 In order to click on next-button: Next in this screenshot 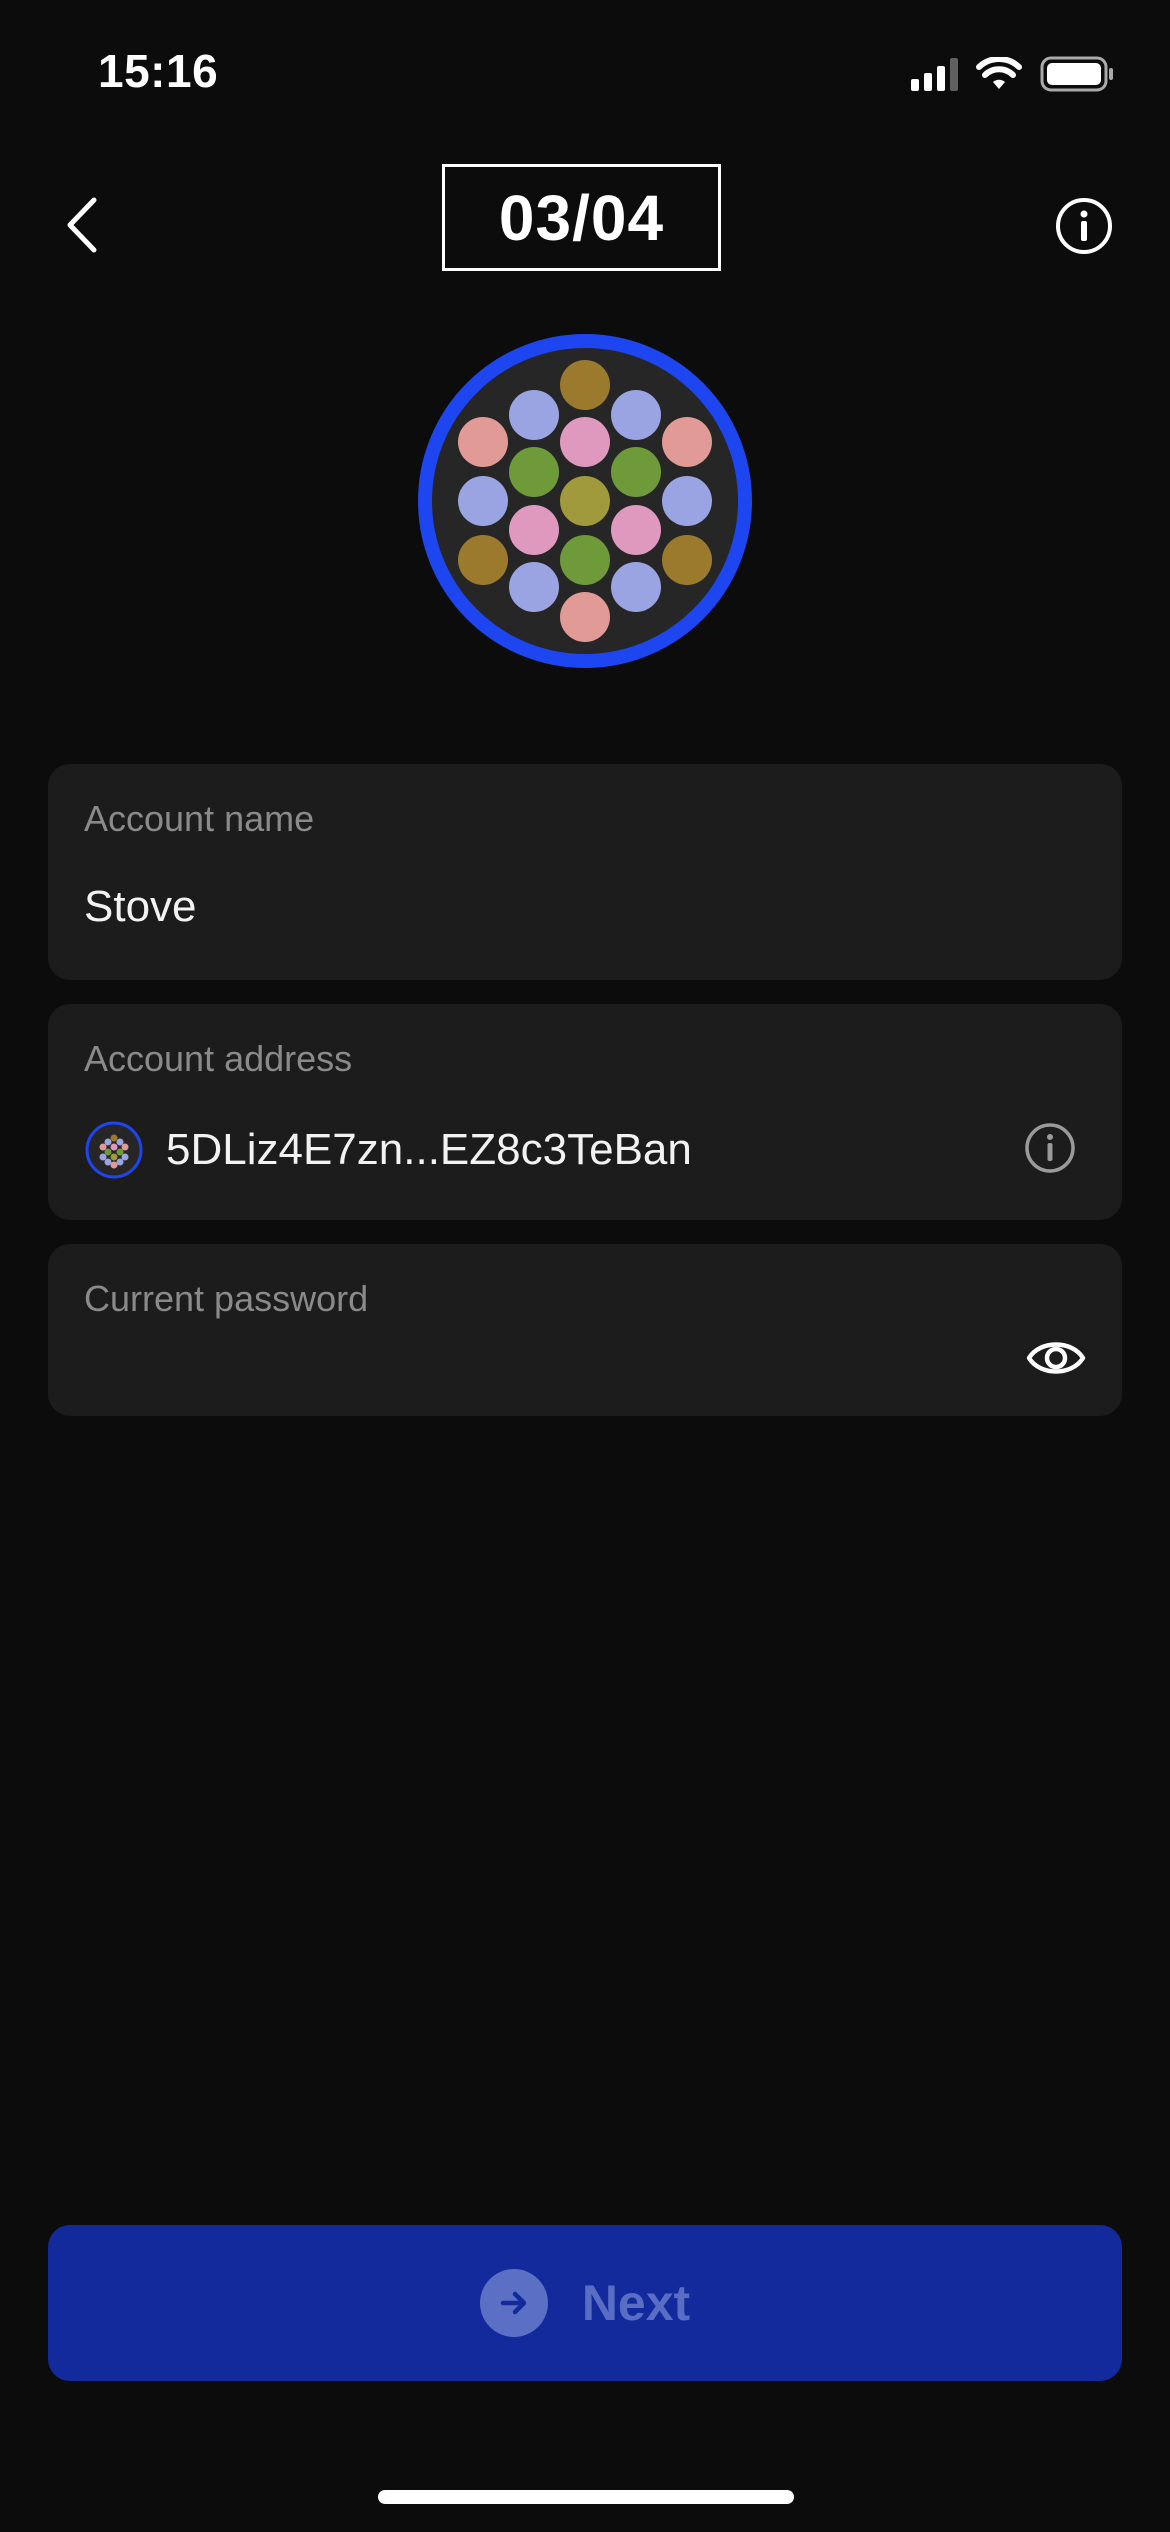, I will do `click(585, 2303)`.